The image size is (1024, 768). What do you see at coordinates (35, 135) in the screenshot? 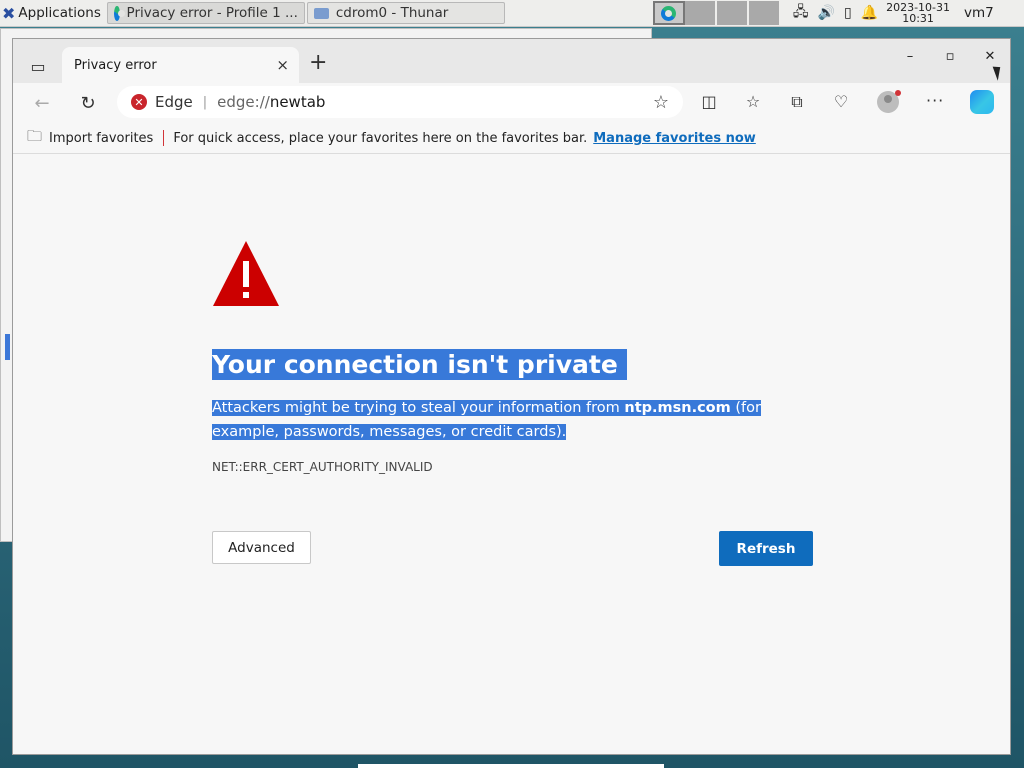
I see `import-folder-icon: 🗀` at bounding box center [35, 135].